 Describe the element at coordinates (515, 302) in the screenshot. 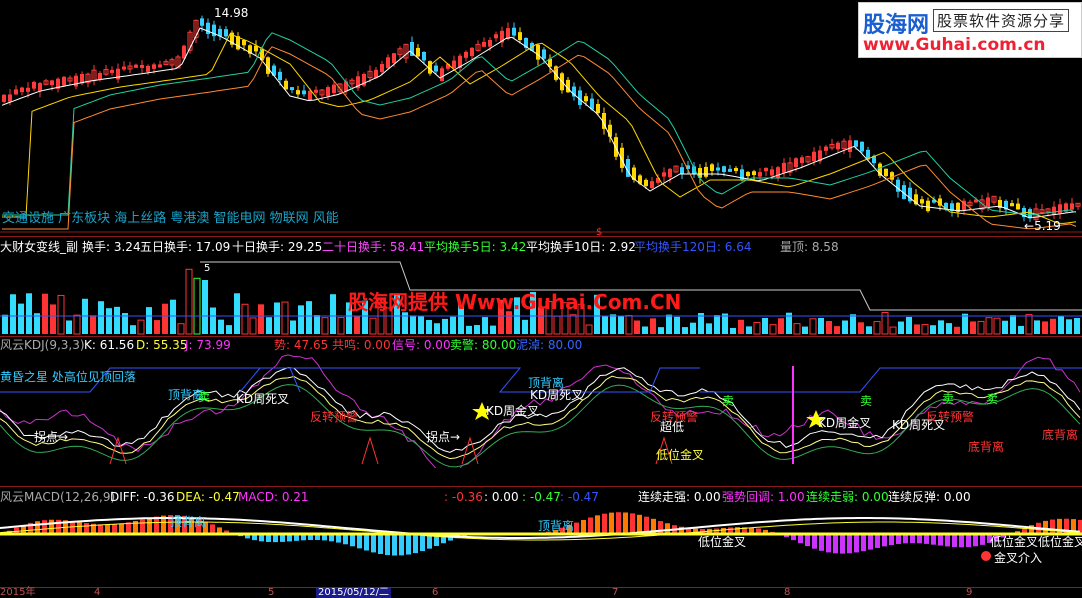

I see `watermark: 股海网提供 Www.Guhai.Com.CN` at that location.